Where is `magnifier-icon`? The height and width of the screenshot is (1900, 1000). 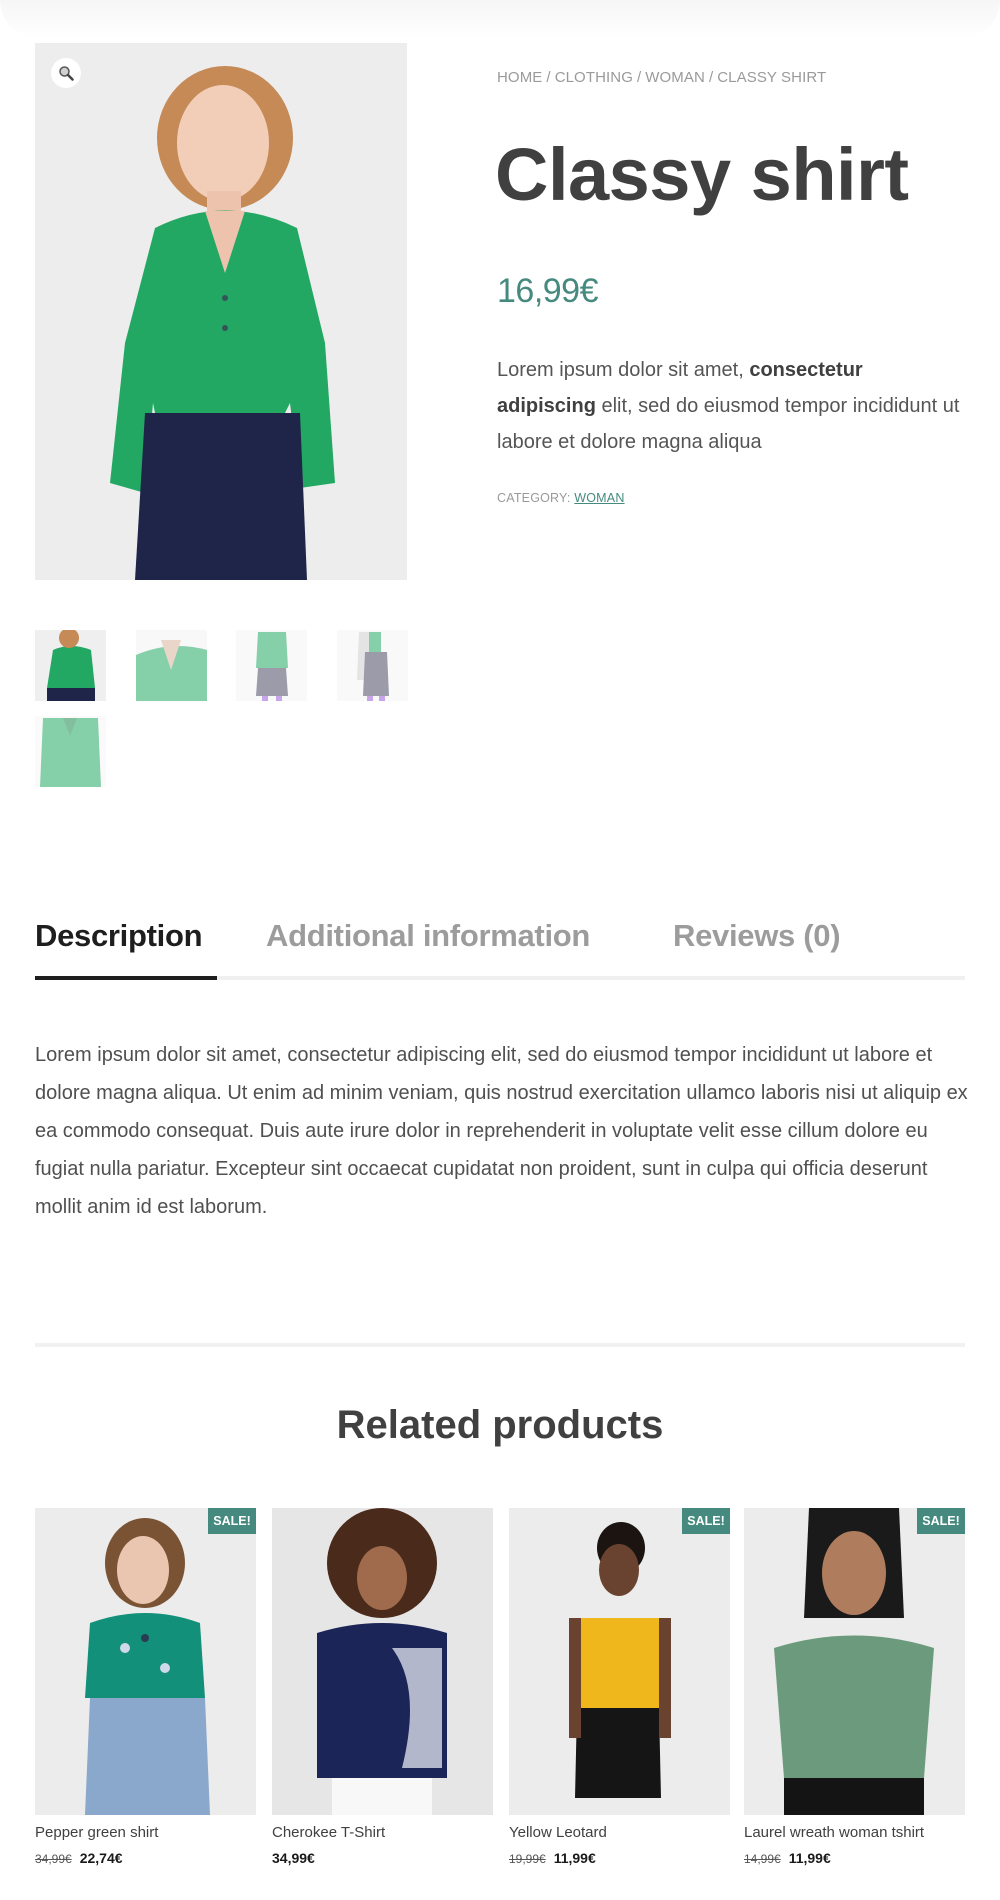 magnifier-icon is located at coordinates (66, 73).